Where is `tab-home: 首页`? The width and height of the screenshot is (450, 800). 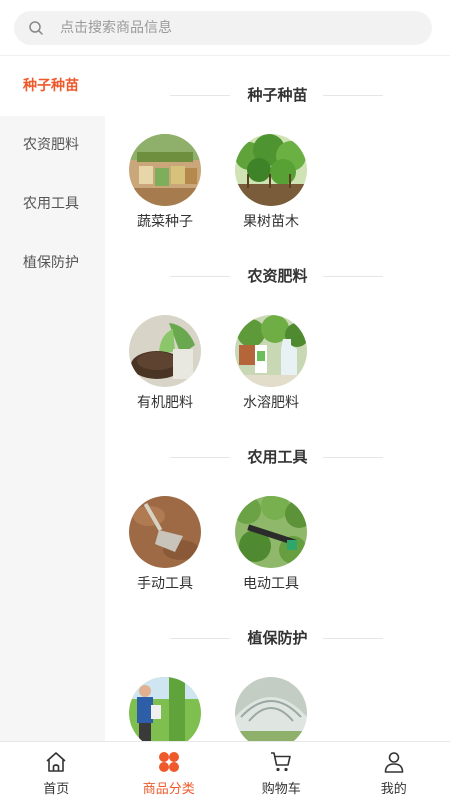
tab-home: 首页 is located at coordinates (56, 771).